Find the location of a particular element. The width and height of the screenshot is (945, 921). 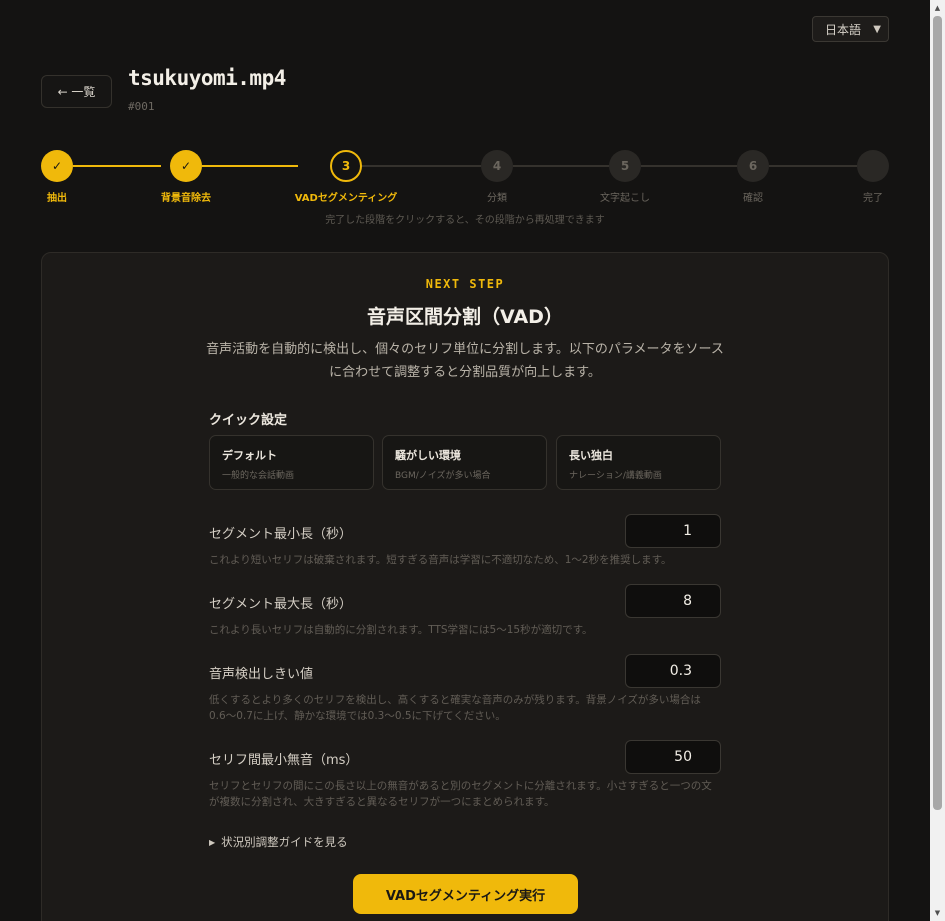

threshold-label: 音声検出しきい値 is located at coordinates (261, 674).